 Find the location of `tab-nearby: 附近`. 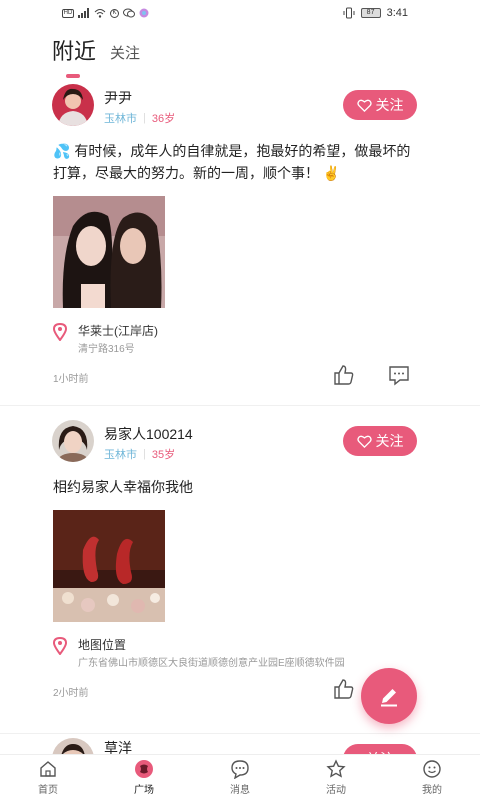

tab-nearby: 附近 is located at coordinates (74, 56).